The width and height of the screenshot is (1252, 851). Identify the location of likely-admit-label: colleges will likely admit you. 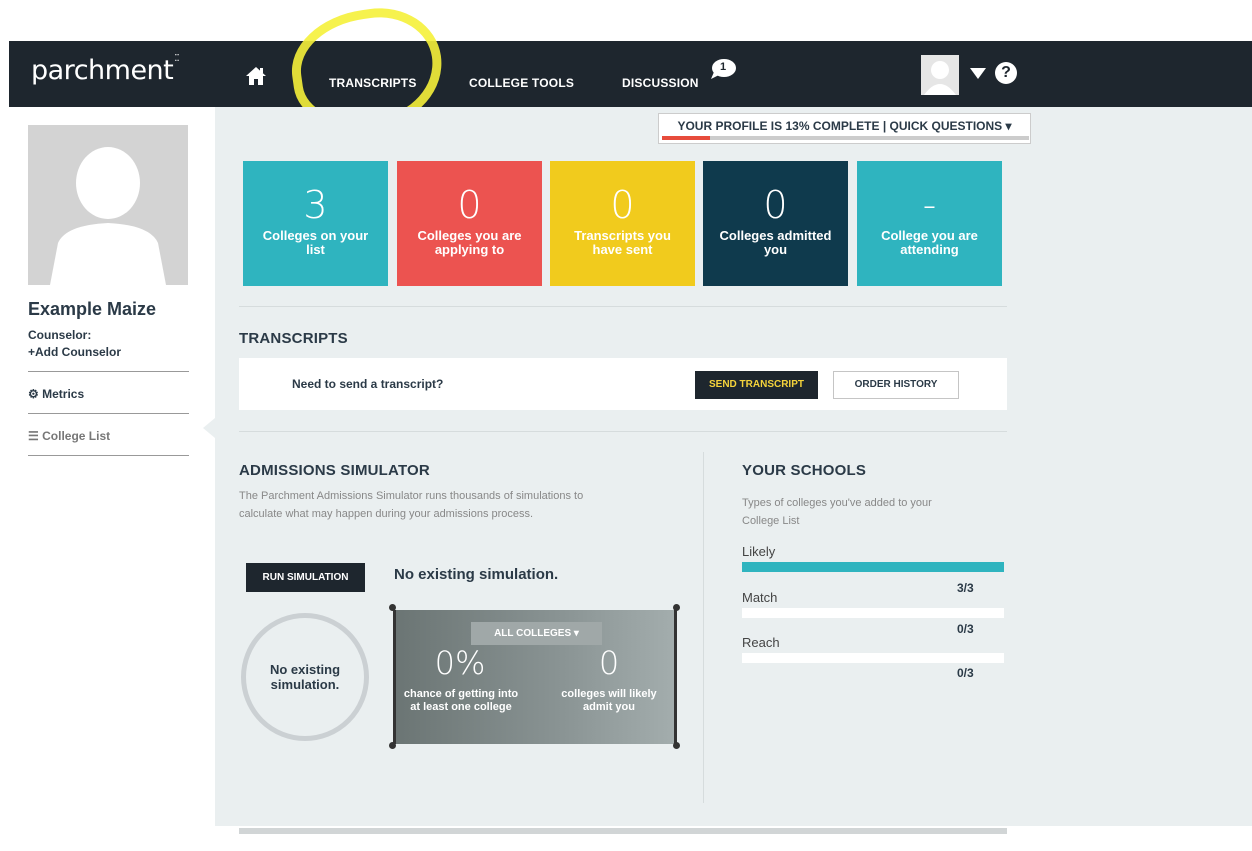
(609, 701).